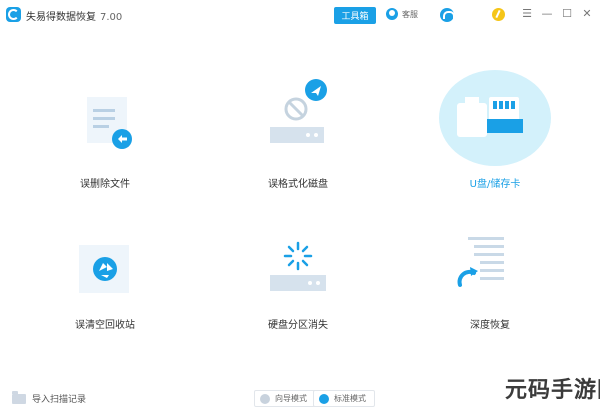 This screenshot has width=600, height=409. What do you see at coordinates (13, 14) in the screenshot?
I see `app-logo-icon` at bounding box center [13, 14].